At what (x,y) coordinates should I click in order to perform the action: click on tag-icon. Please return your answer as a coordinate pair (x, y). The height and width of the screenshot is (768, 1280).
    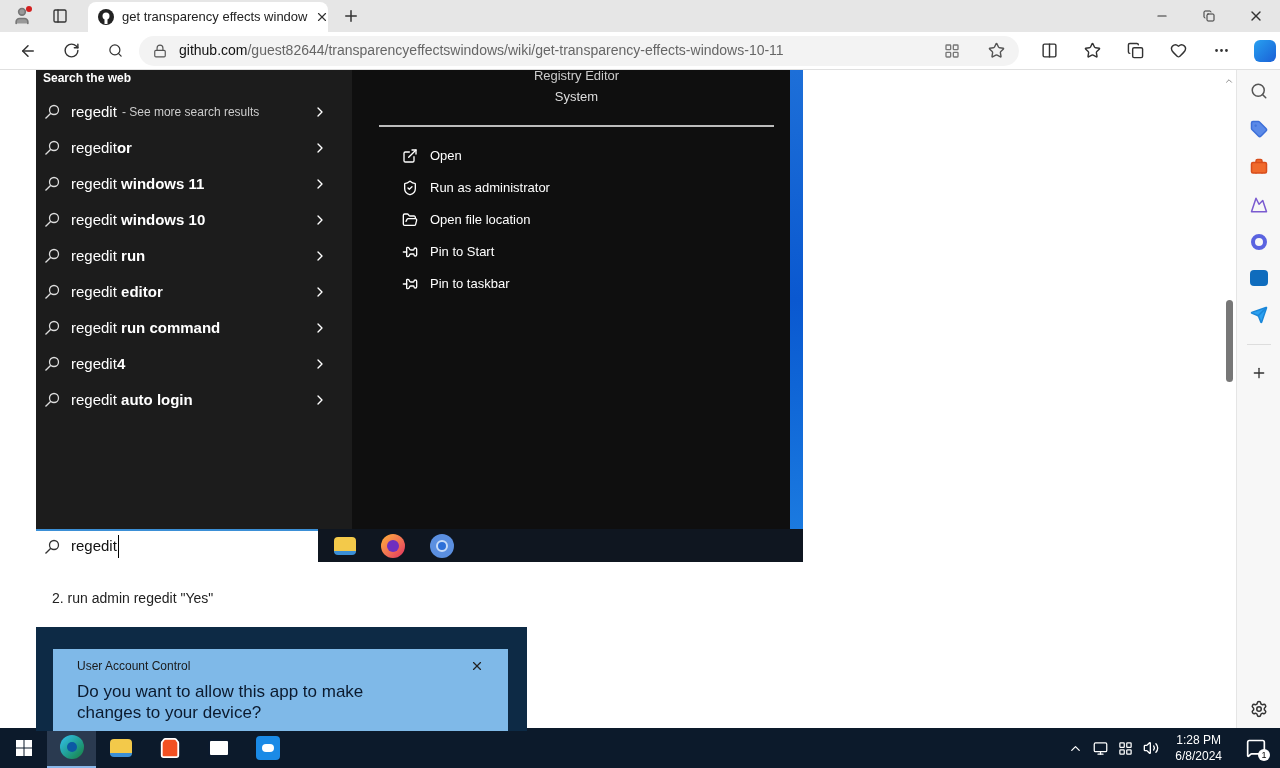
    Looking at the image, I should click on (1258, 129).